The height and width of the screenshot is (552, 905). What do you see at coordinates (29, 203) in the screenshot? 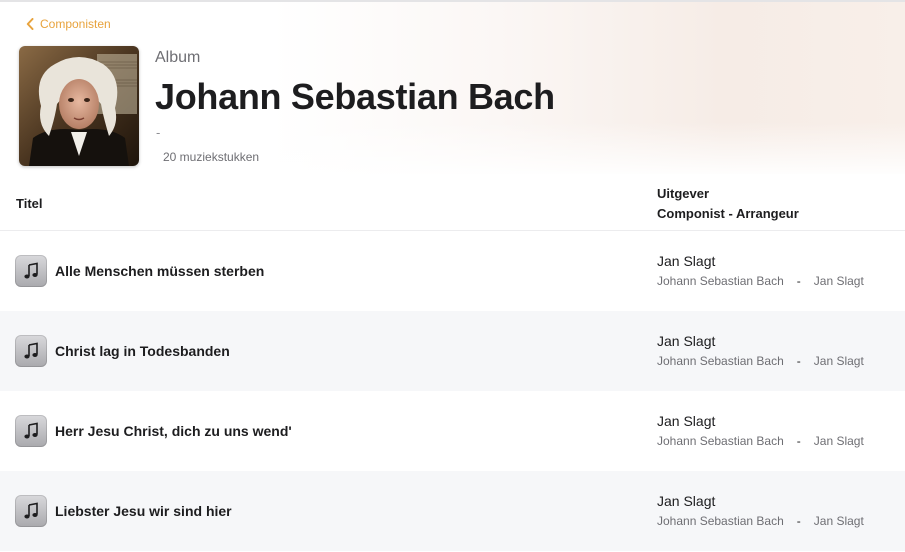
I see `column-title: Titel` at bounding box center [29, 203].